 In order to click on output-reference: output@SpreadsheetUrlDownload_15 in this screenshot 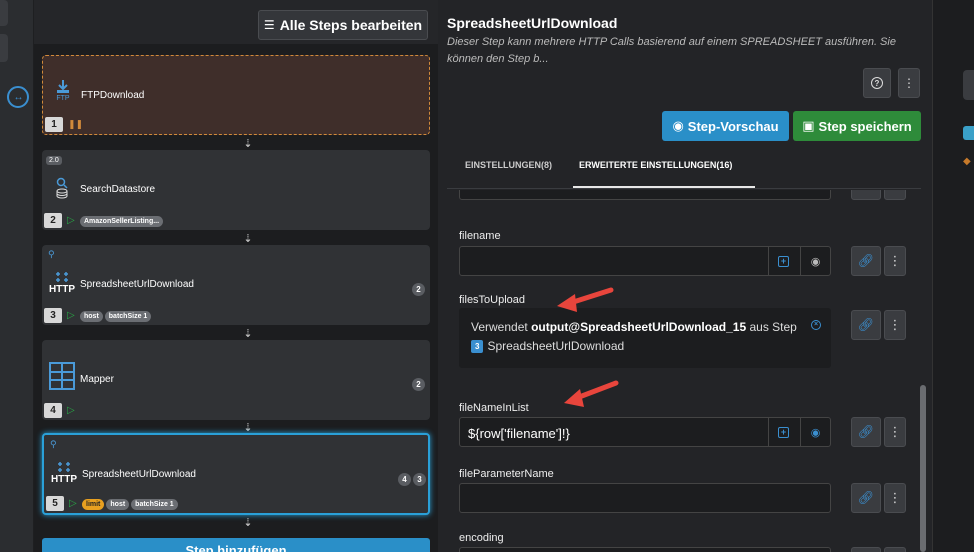, I will do `click(639, 327)`.